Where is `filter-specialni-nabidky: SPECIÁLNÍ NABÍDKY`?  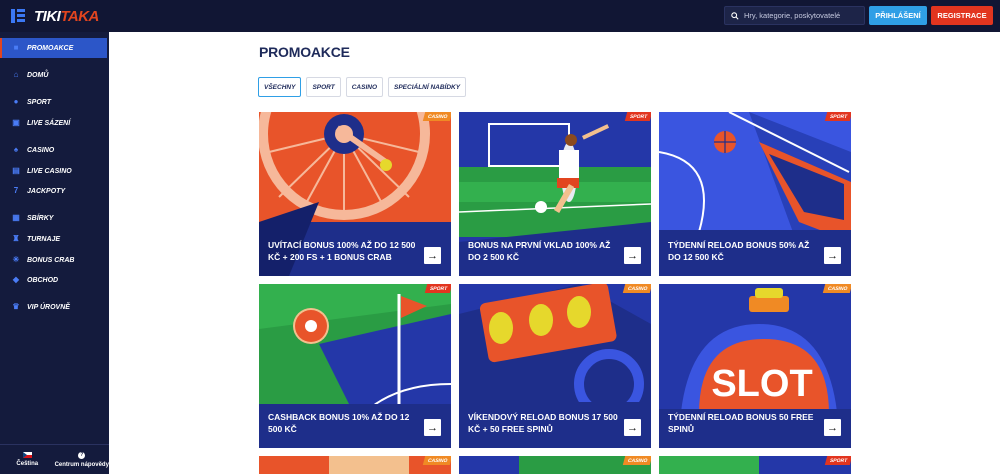 filter-specialni-nabidky: SPECIÁLNÍ NABÍDKY is located at coordinates (427, 87).